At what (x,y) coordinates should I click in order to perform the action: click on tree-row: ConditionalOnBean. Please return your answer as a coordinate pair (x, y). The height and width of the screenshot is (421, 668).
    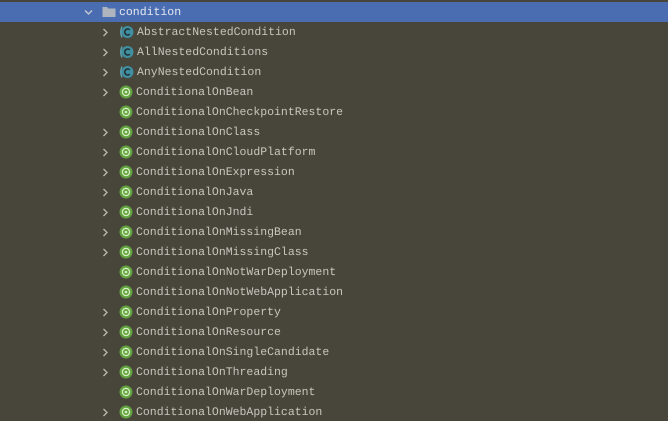
    Looking at the image, I should click on (334, 92).